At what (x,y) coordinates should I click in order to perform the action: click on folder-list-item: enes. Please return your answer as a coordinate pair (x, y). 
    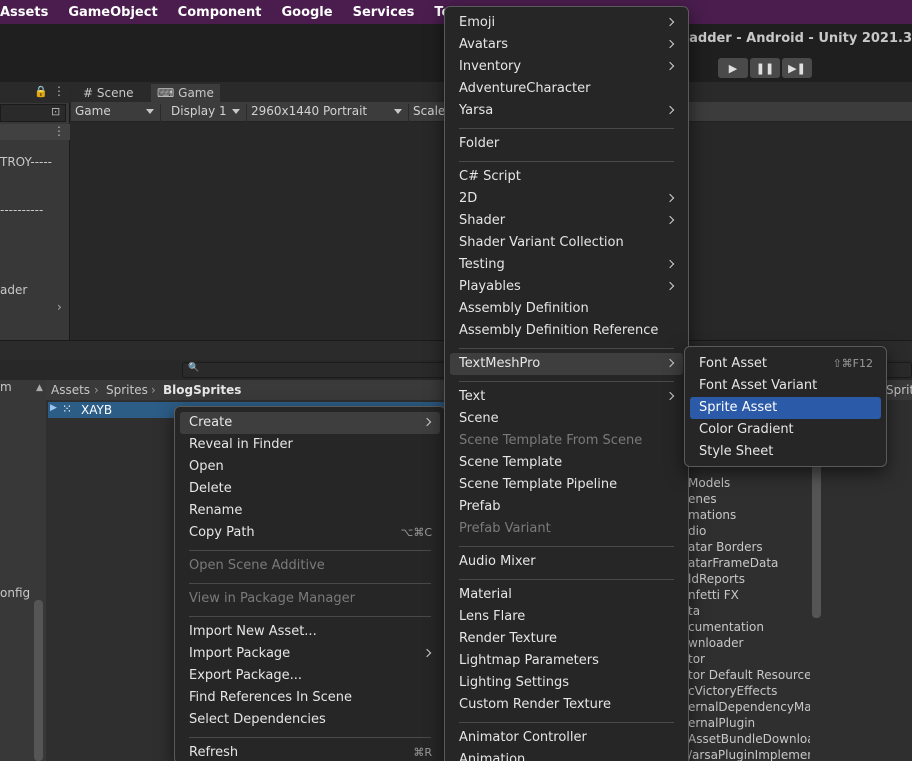
    Looking at the image, I should click on (749, 499).